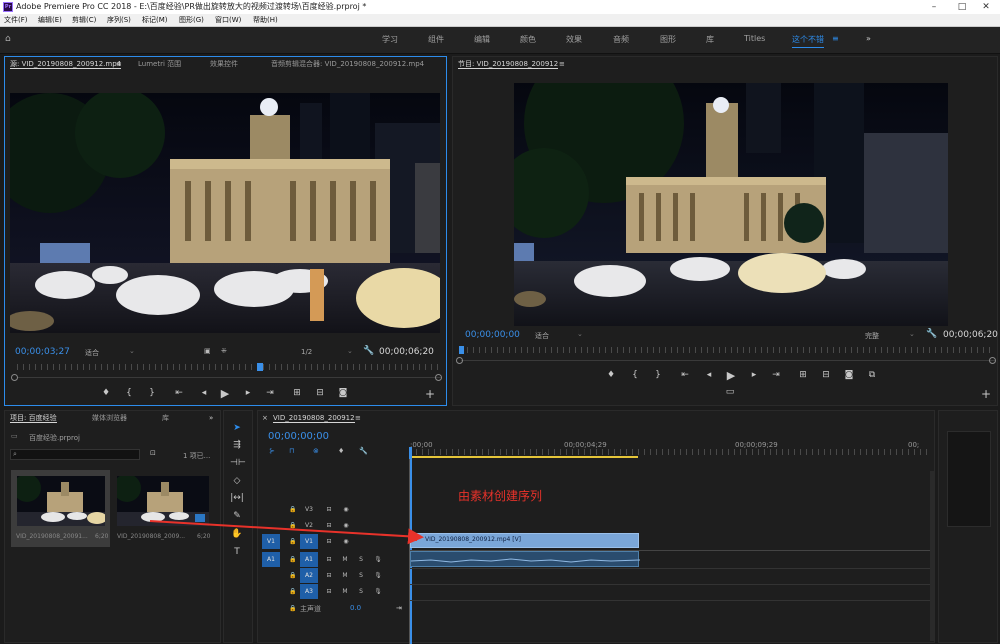 The image size is (1000, 644). I want to click on audio-meter, so click(969, 479).